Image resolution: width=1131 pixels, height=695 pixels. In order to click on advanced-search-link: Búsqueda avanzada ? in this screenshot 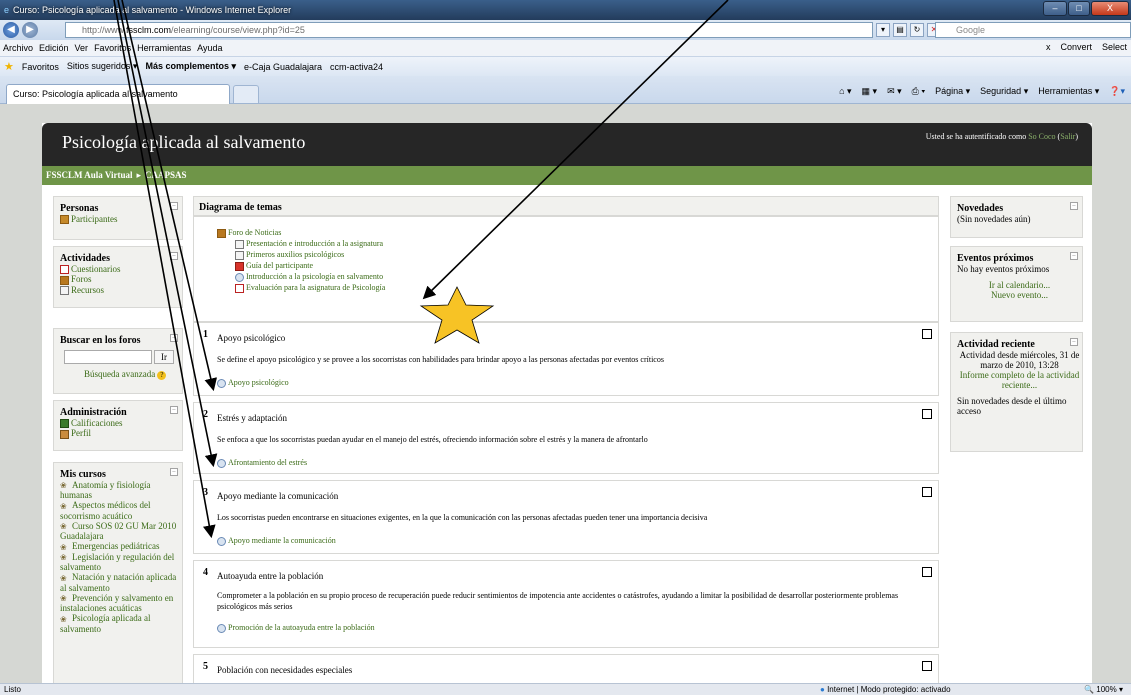, I will do `click(118, 374)`.